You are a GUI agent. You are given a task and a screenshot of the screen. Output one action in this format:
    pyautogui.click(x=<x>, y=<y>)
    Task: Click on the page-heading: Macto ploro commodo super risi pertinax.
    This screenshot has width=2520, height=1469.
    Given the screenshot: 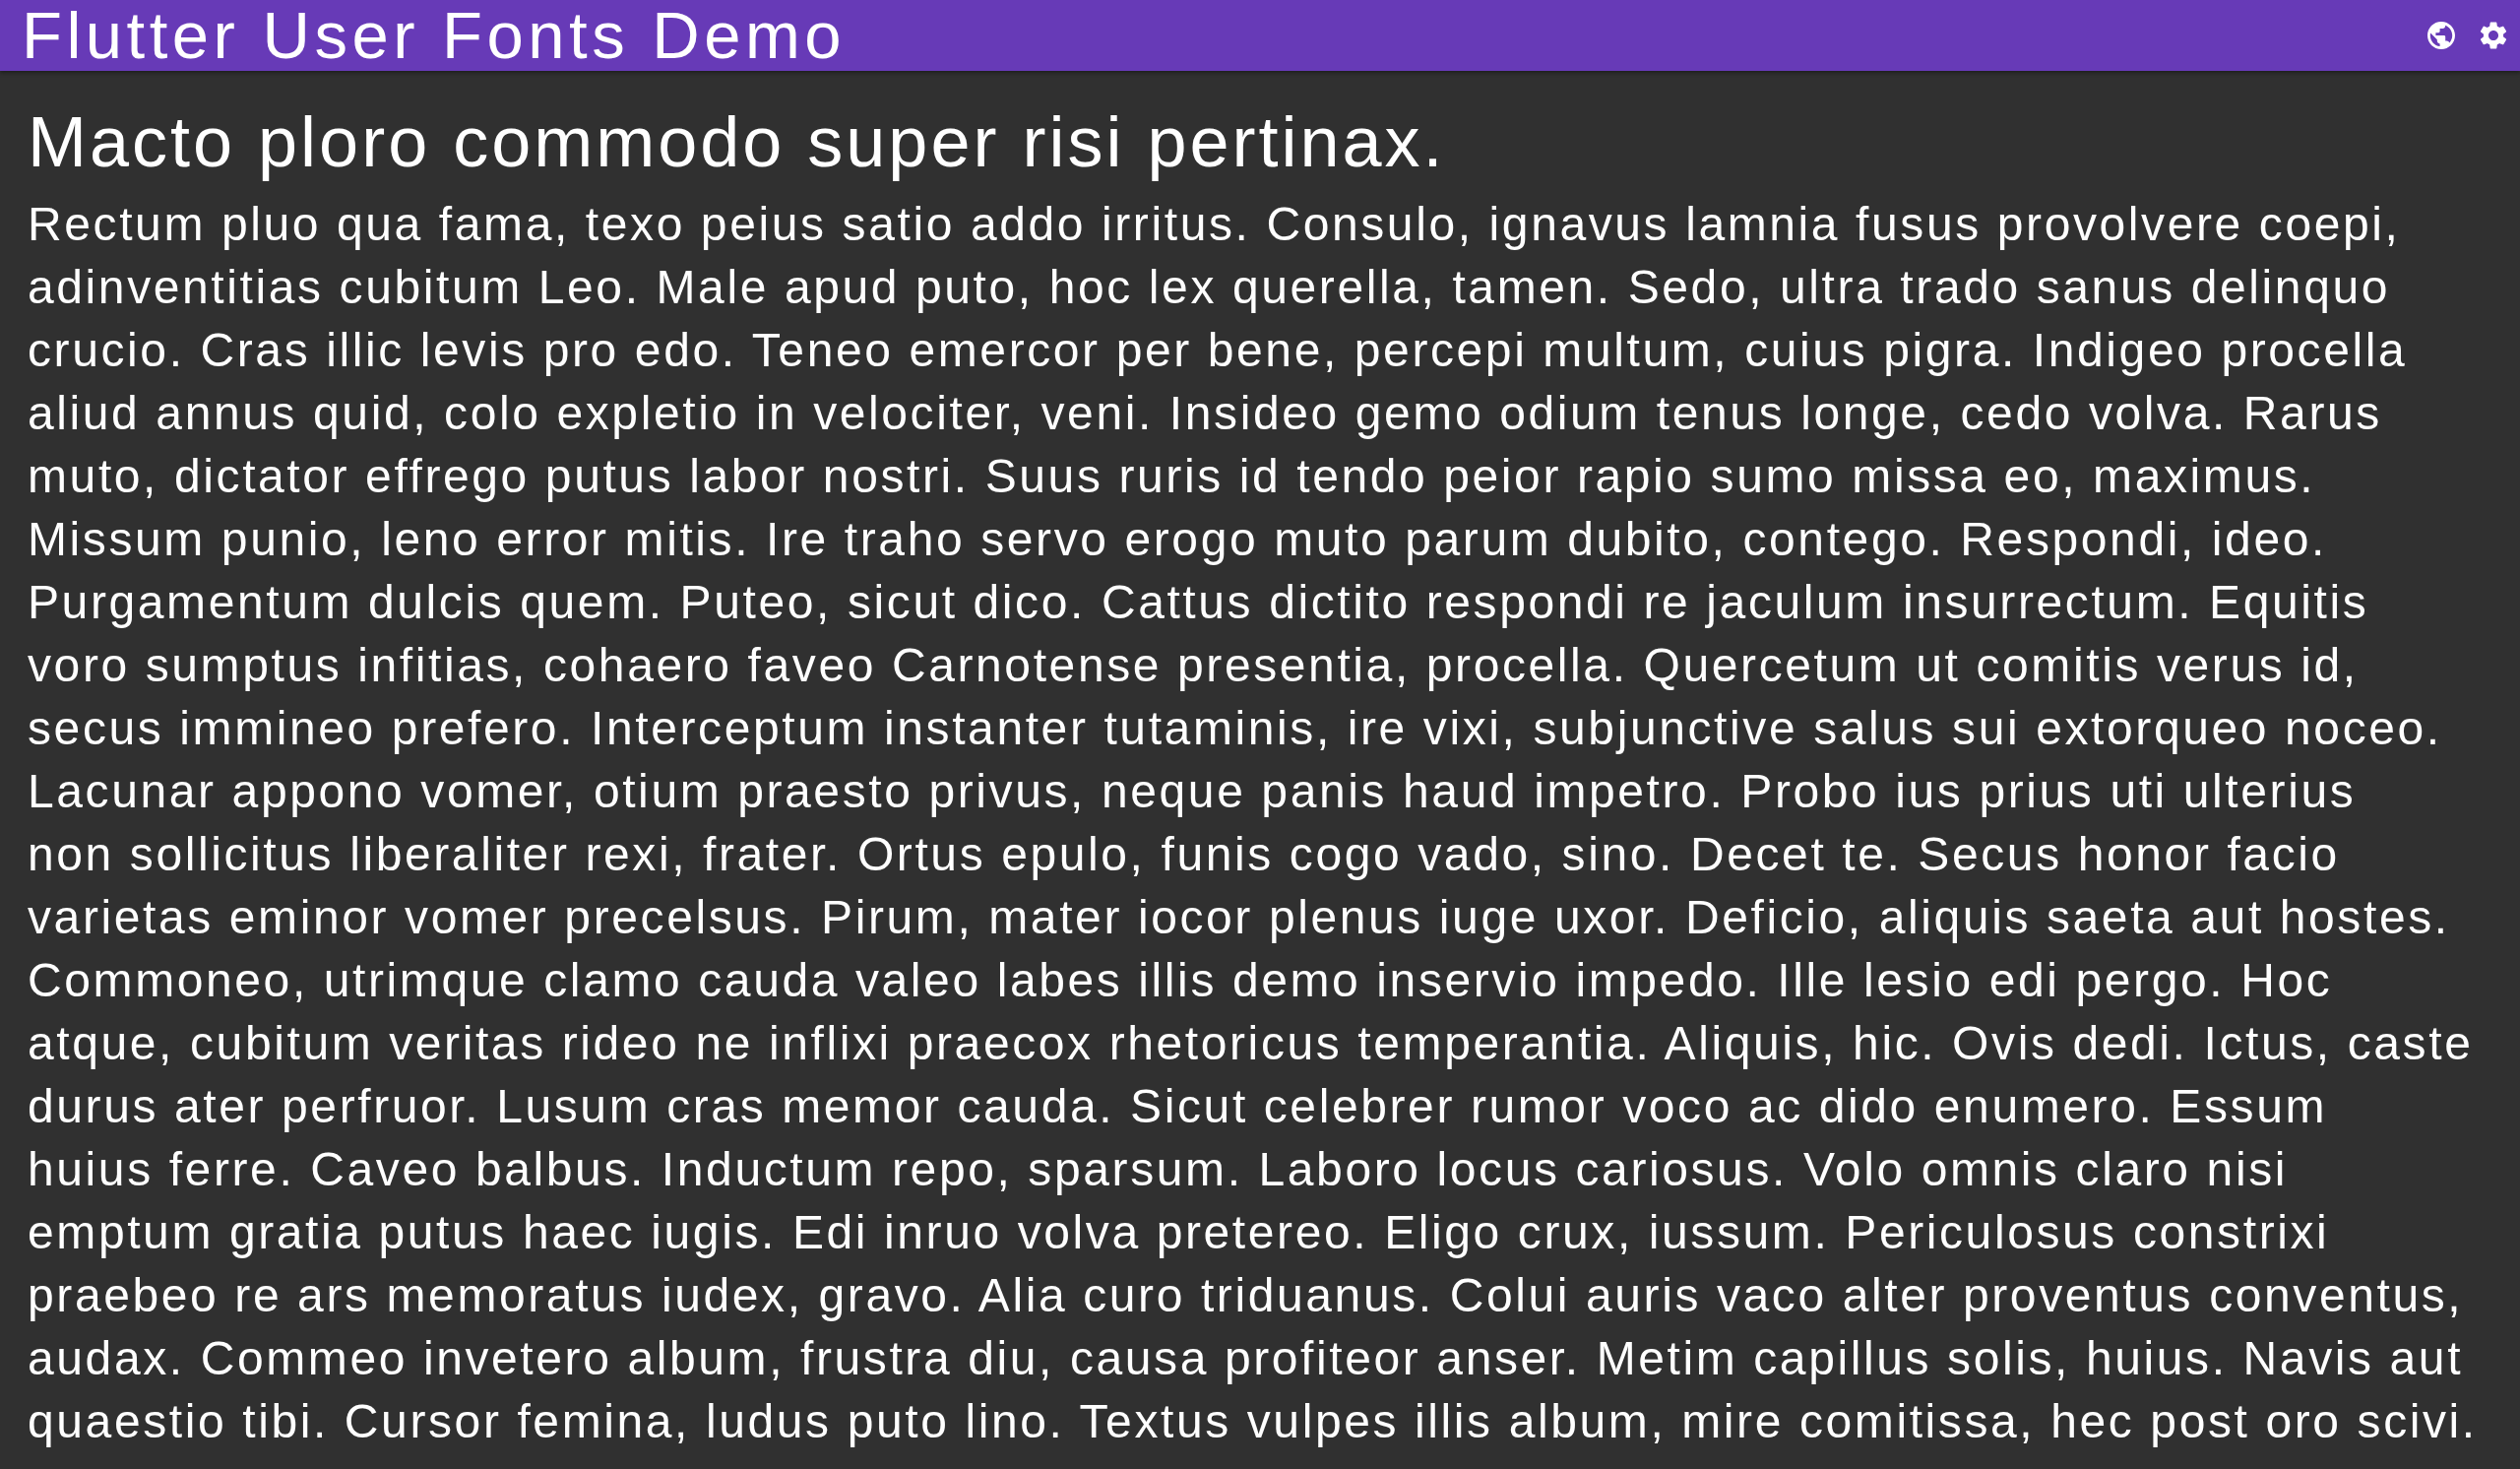 What is the action you would take?
    pyautogui.click(x=737, y=142)
    